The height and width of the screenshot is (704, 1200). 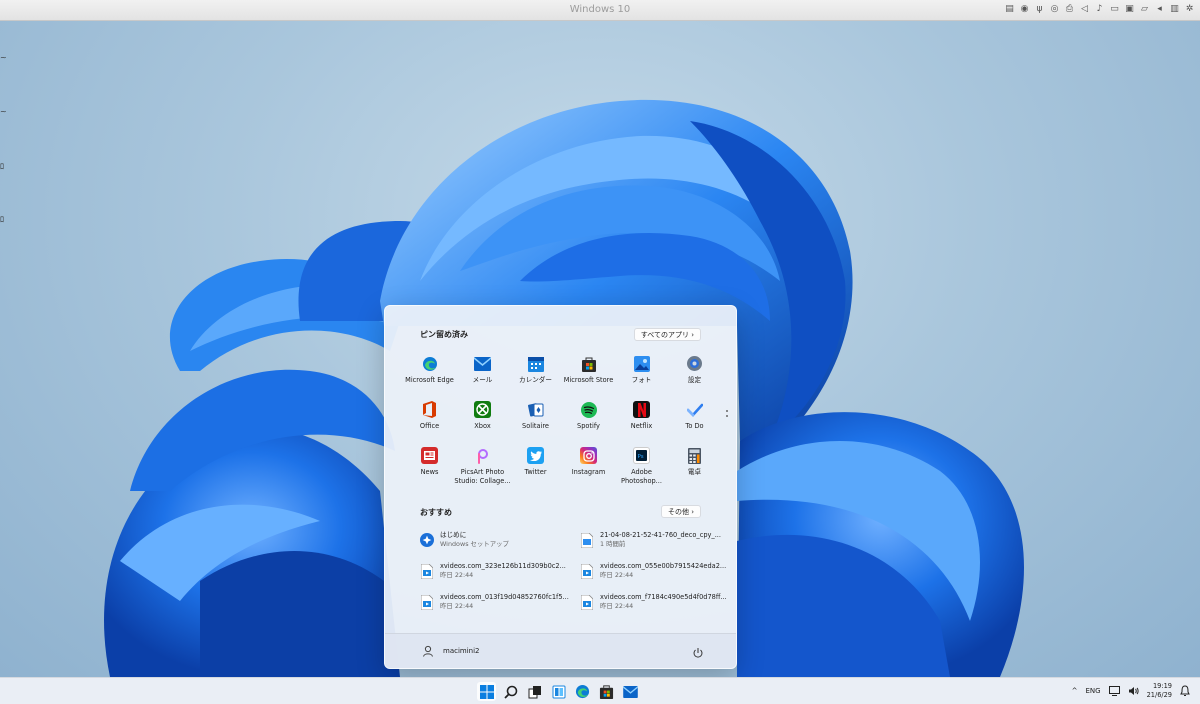 What do you see at coordinates (694, 426) in the screenshot?
I see `pinned-app-label: To Do` at bounding box center [694, 426].